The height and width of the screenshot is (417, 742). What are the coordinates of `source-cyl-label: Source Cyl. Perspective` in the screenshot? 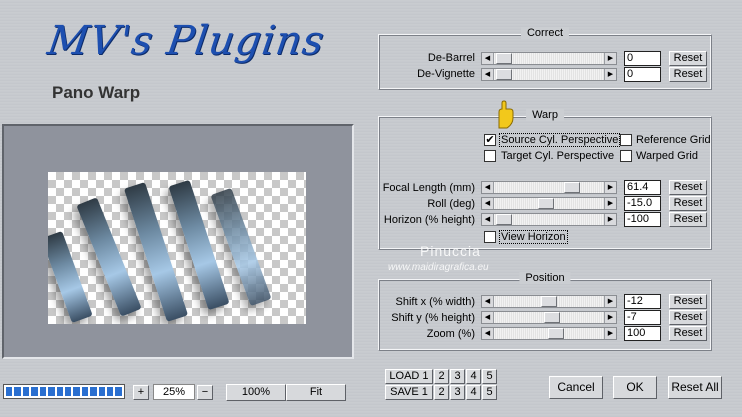 It's located at (560, 140).